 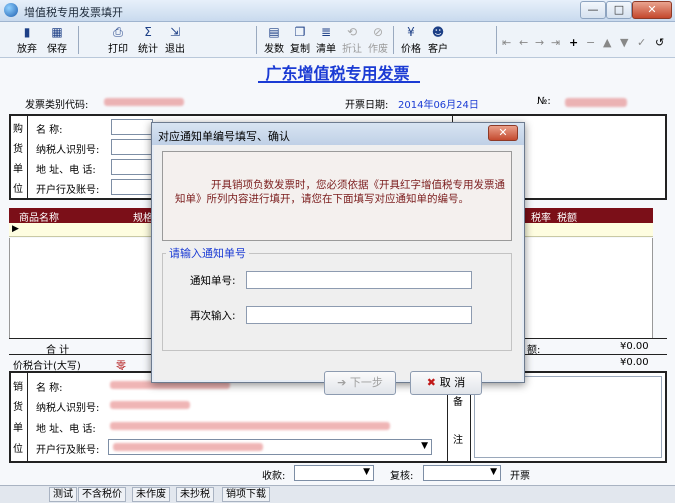 What do you see at coordinates (338, 134) in the screenshot?
I see `dialog-title-bar: 对应通知单编号填写、确认 ✕` at bounding box center [338, 134].